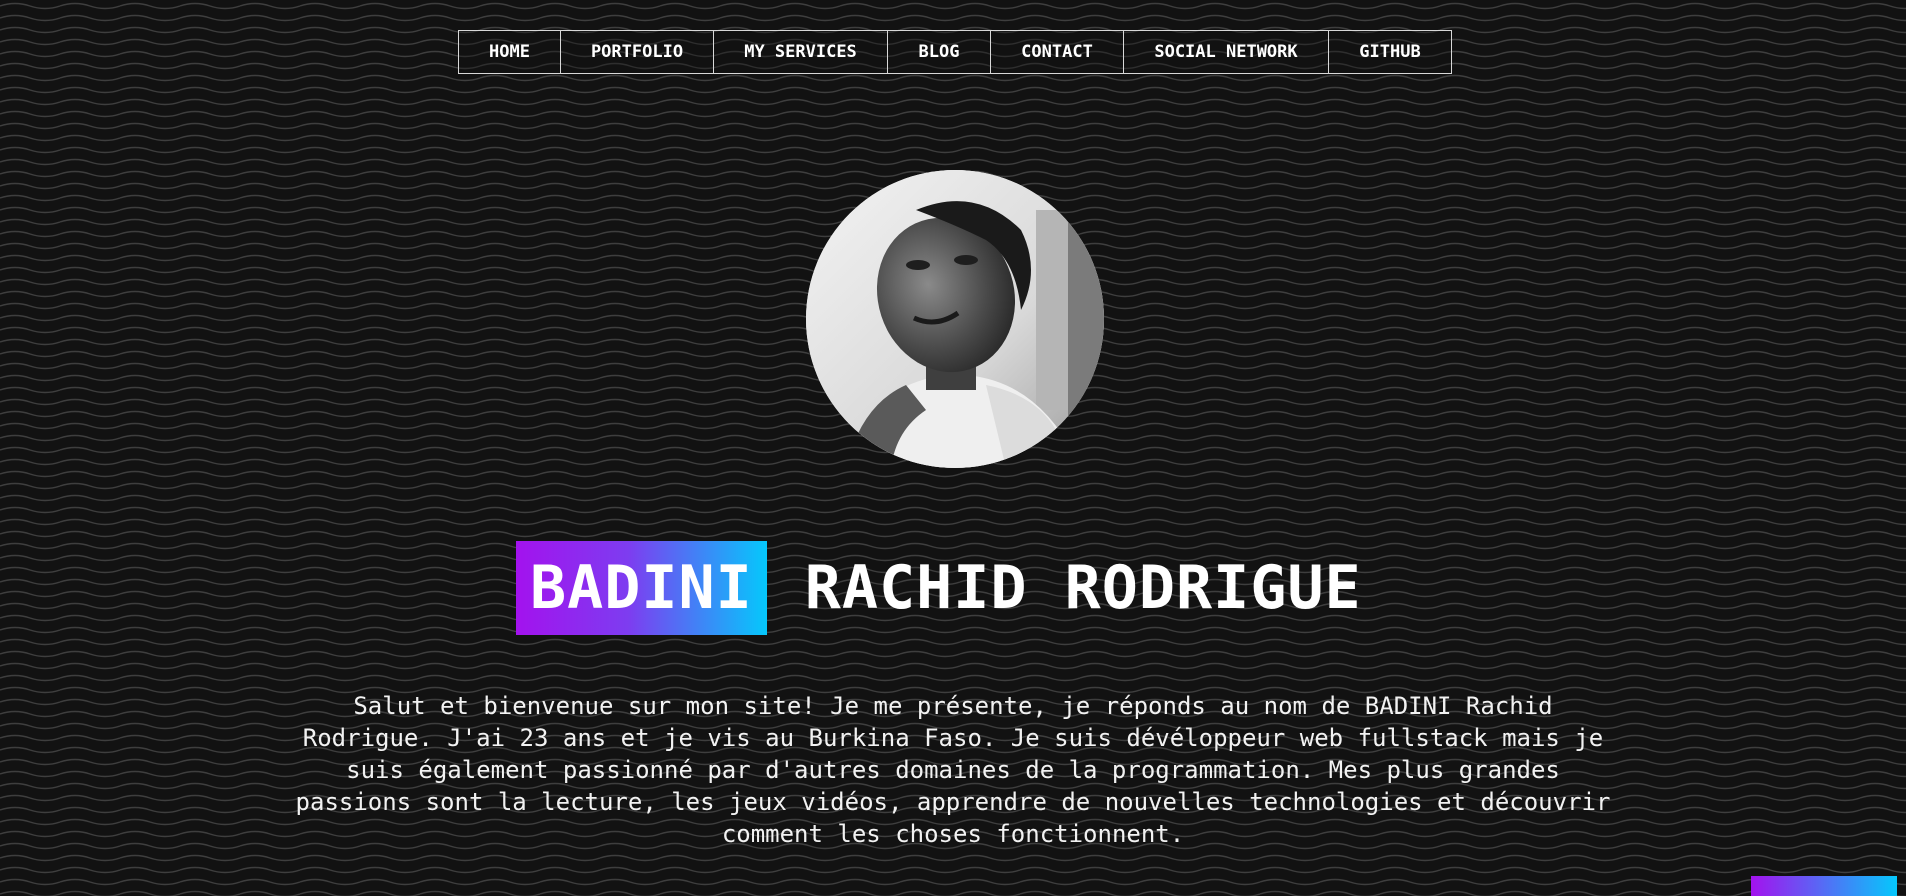 The height and width of the screenshot is (896, 1906). What do you see at coordinates (801, 52) in the screenshot?
I see `nav-my-services-link: MY SERVICES` at bounding box center [801, 52].